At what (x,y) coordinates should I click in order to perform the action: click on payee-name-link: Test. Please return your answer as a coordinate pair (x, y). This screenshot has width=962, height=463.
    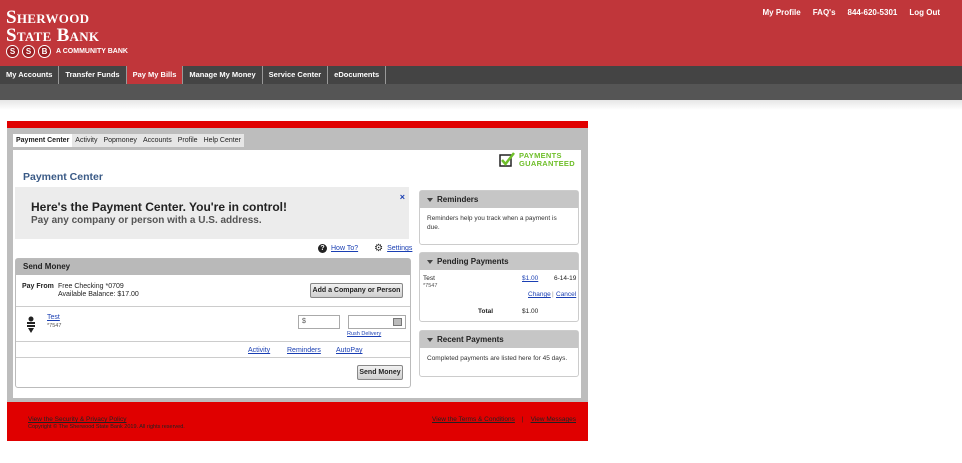
    Looking at the image, I should click on (53, 317).